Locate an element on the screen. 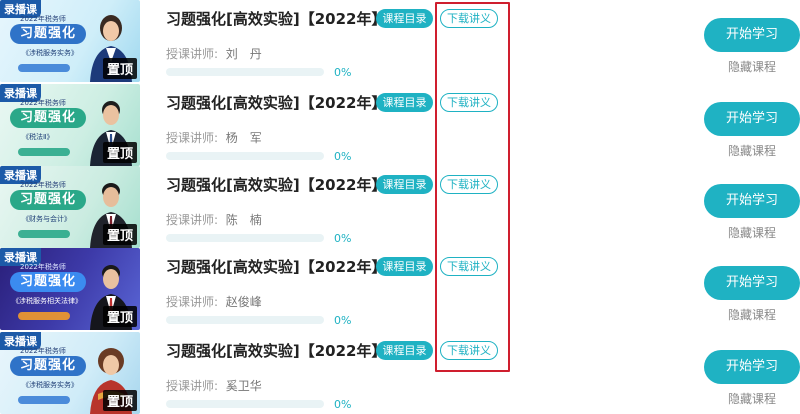 The image size is (800, 414). course-thumbnail: 录播课 2022年税务师 习题强化 《税法Ⅱ》 置顶 is located at coordinates (70, 125).